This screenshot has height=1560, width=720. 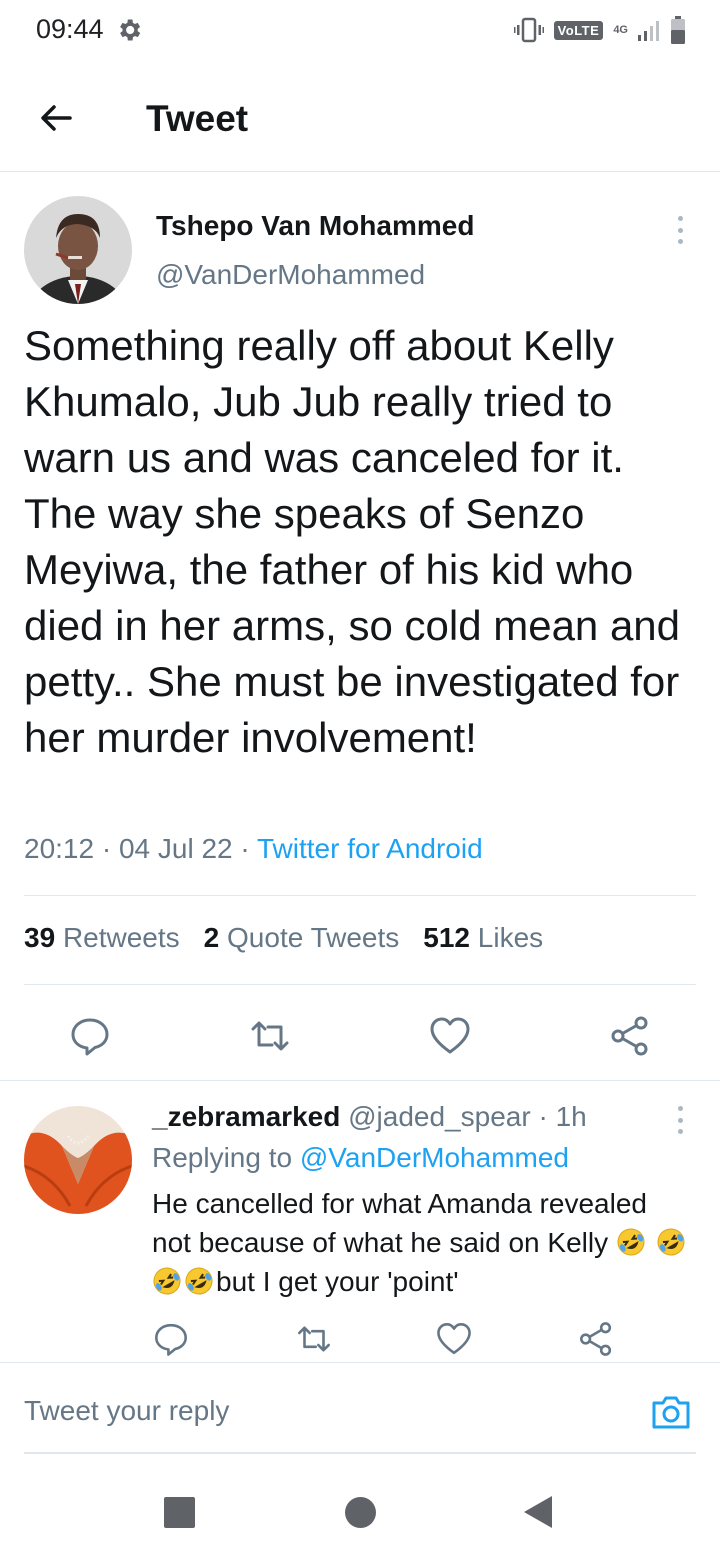 What do you see at coordinates (59, 848) in the screenshot?
I see `tweet-time: 20:12` at bounding box center [59, 848].